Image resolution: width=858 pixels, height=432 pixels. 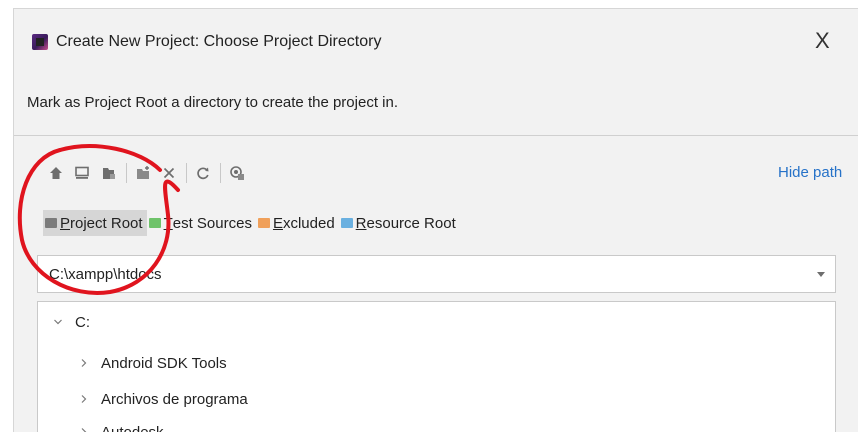 I want to click on new-folder-icon, so click(x=143, y=173).